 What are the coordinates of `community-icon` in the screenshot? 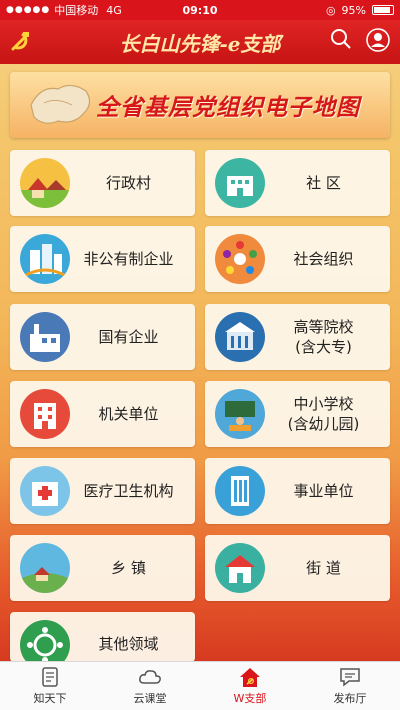 It's located at (240, 183).